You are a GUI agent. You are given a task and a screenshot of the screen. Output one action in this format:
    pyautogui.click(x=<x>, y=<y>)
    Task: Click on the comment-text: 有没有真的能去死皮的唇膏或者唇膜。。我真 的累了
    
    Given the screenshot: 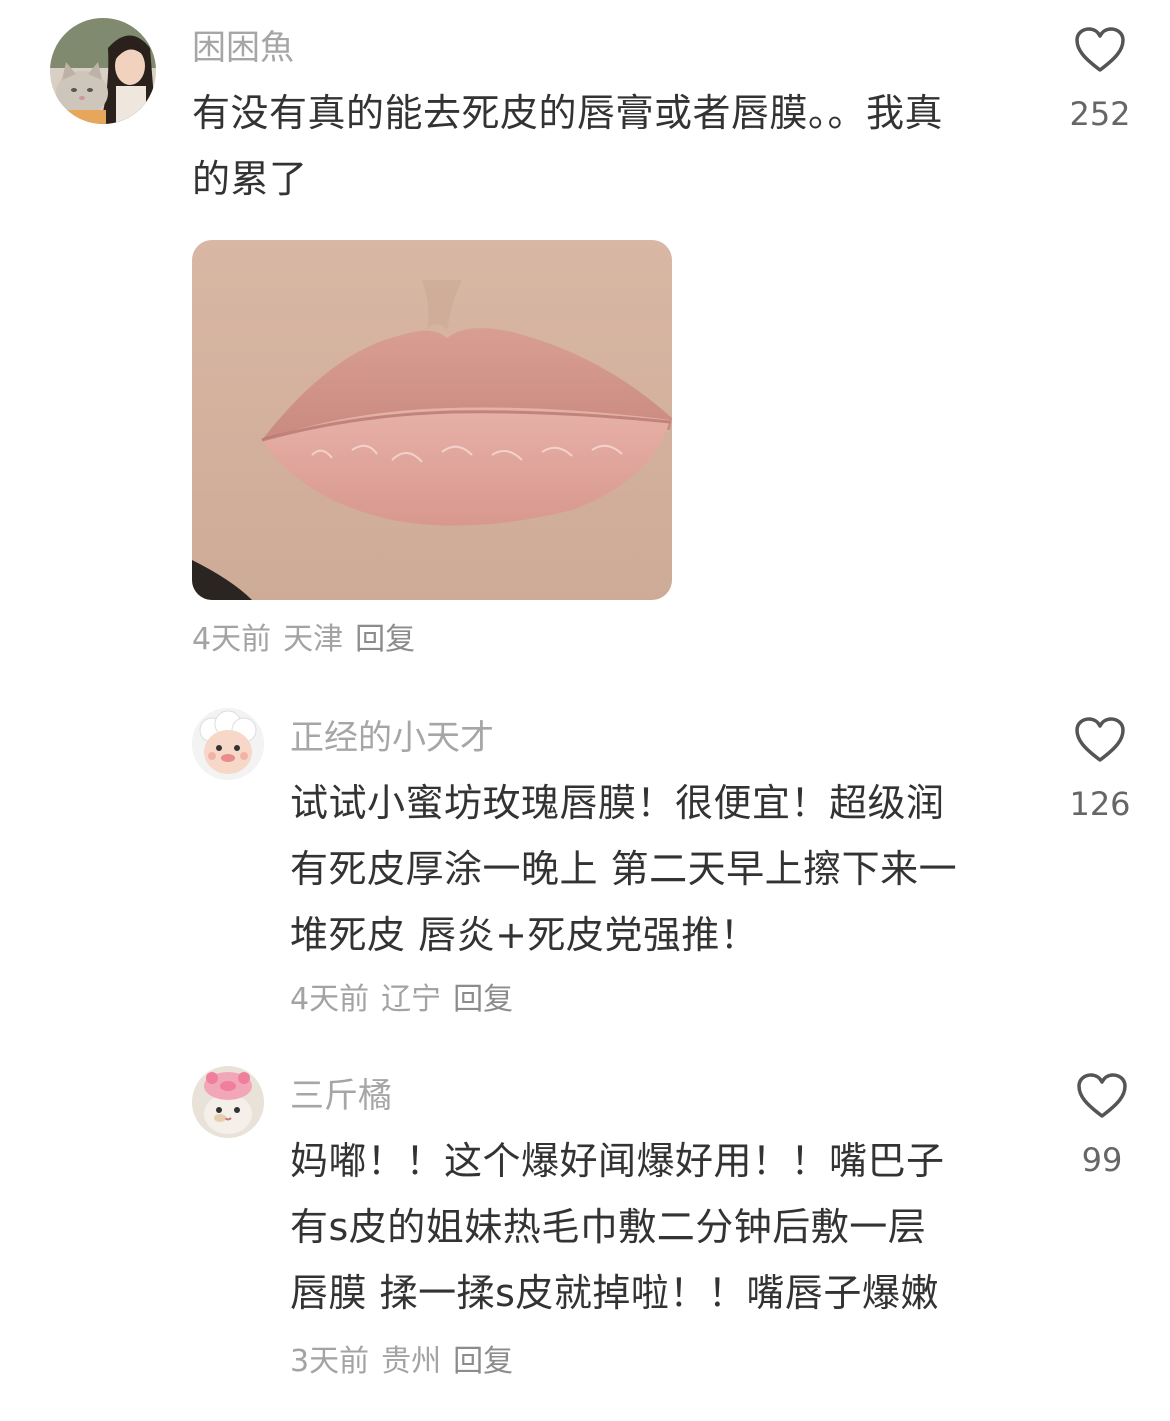 What is the action you would take?
    pyautogui.click(x=567, y=146)
    